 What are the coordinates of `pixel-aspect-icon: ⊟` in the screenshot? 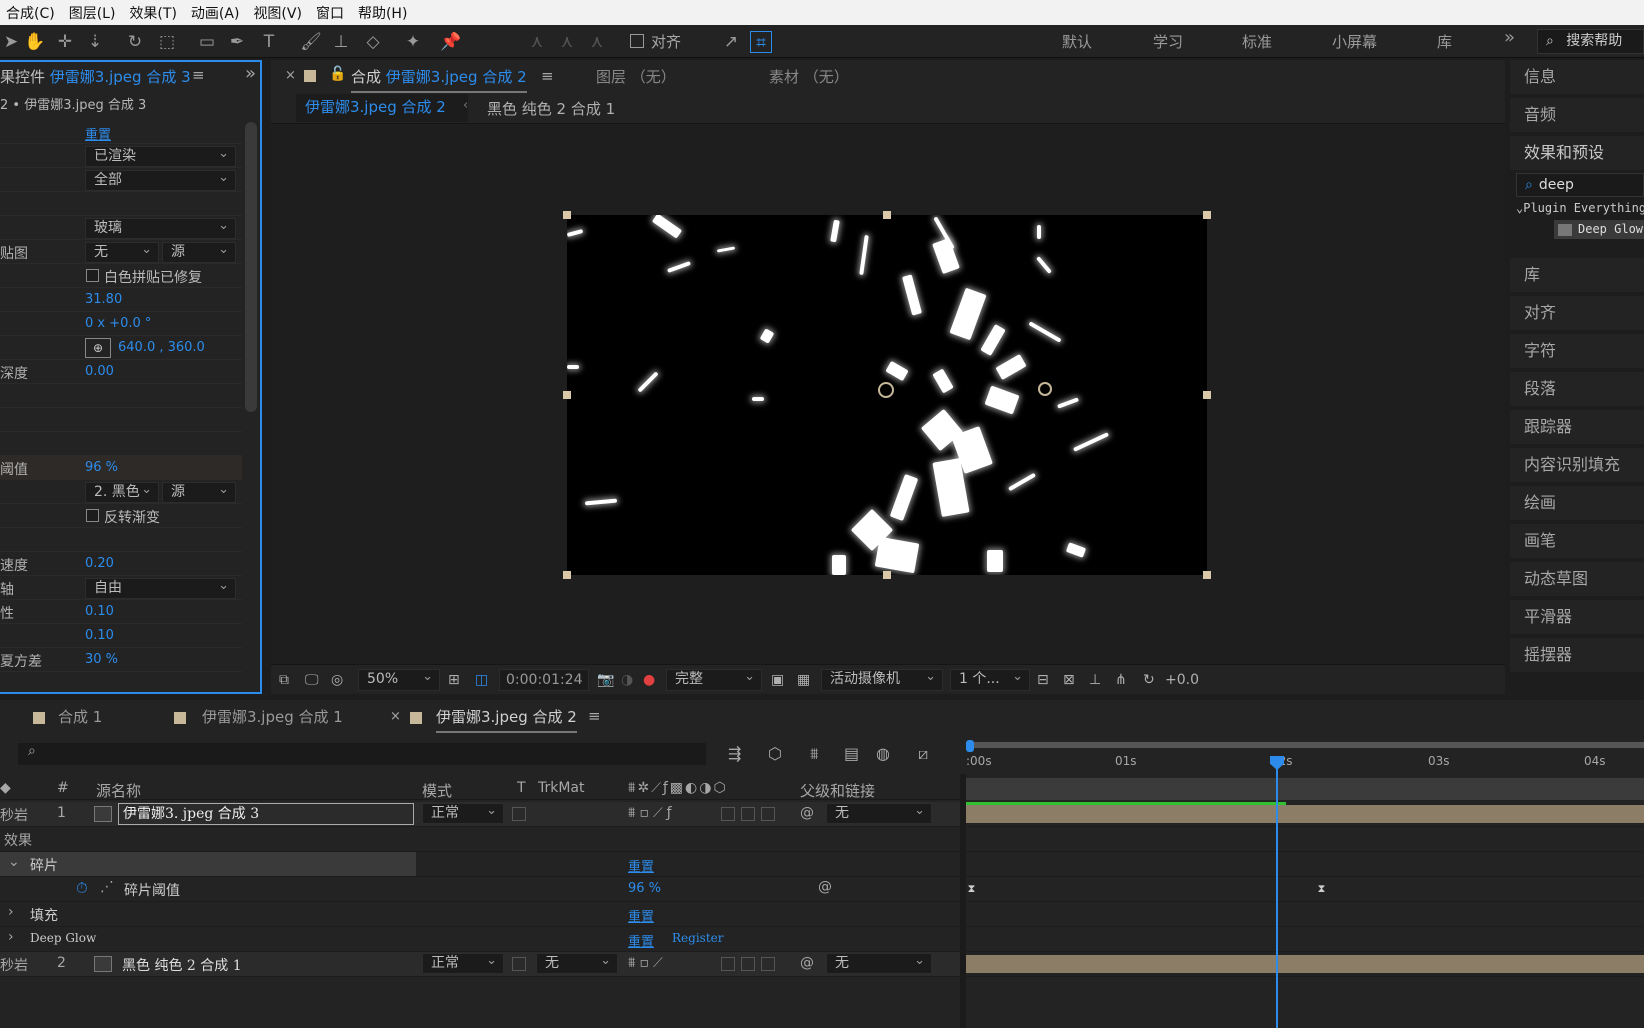 It's located at (1043, 680).